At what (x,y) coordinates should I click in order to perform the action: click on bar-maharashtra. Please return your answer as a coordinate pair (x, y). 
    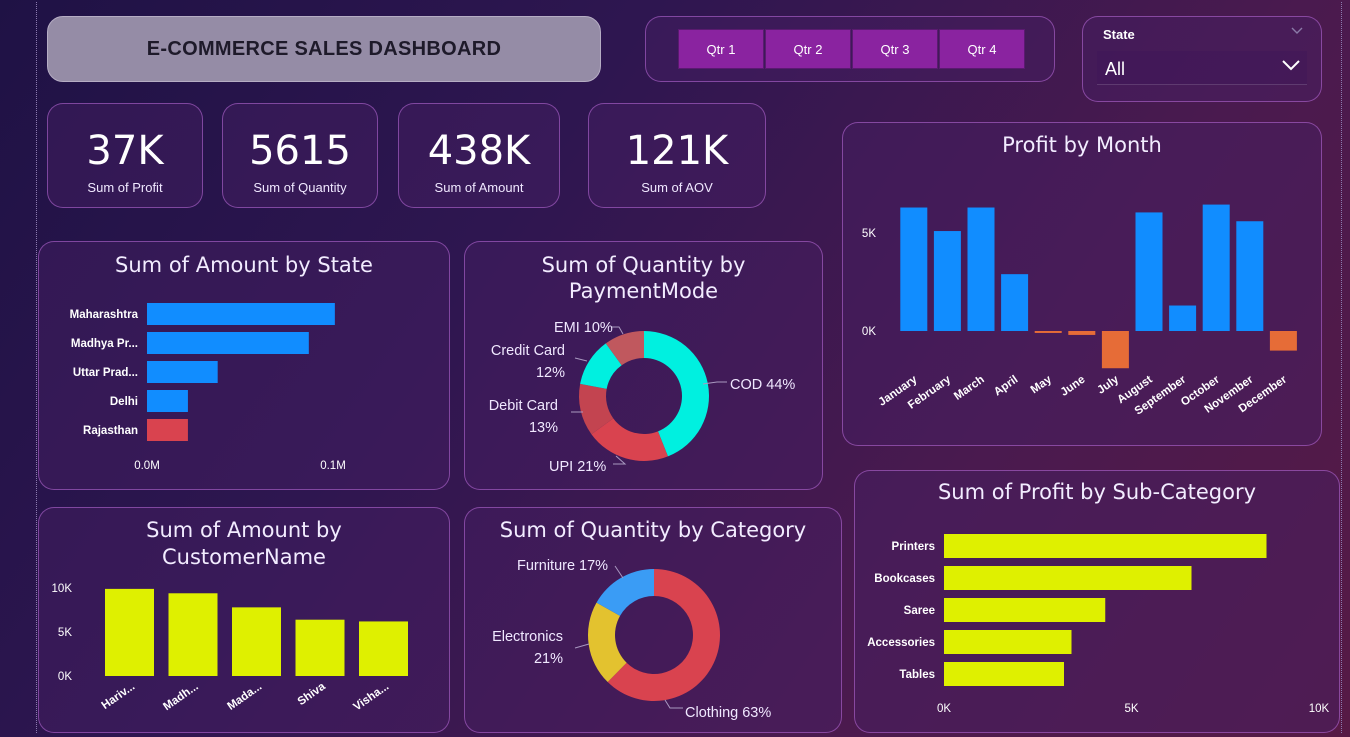
    Looking at the image, I should click on (241, 314).